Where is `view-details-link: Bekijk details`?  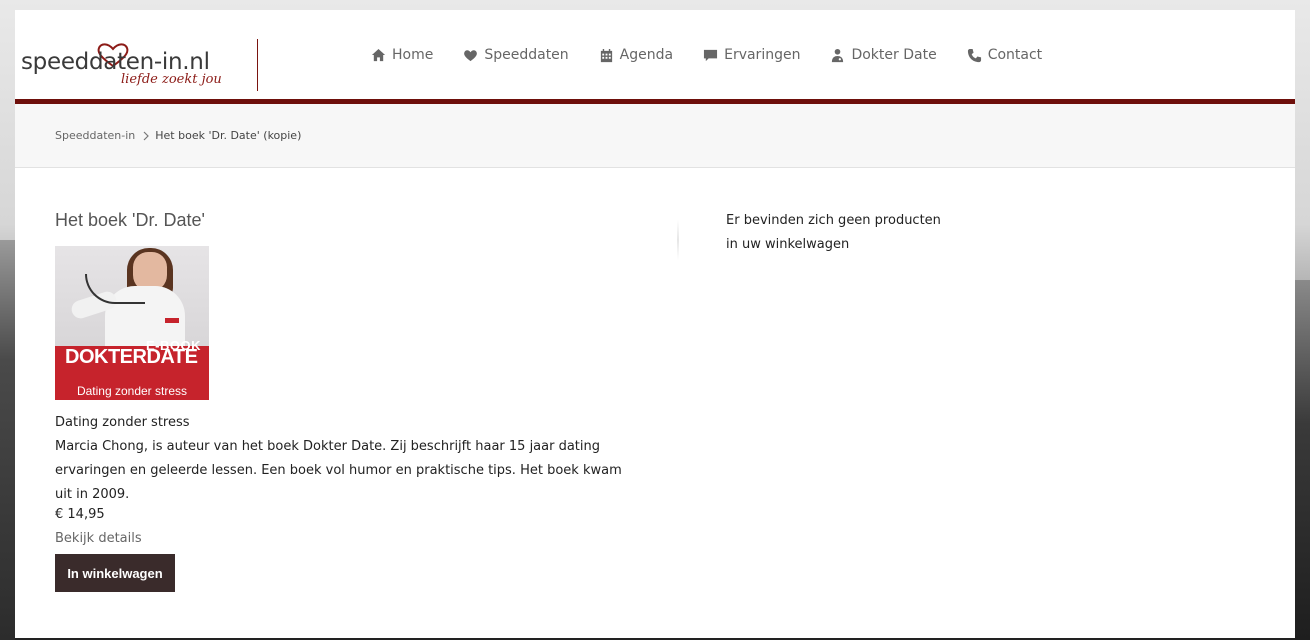 view-details-link: Bekijk details is located at coordinates (98, 538).